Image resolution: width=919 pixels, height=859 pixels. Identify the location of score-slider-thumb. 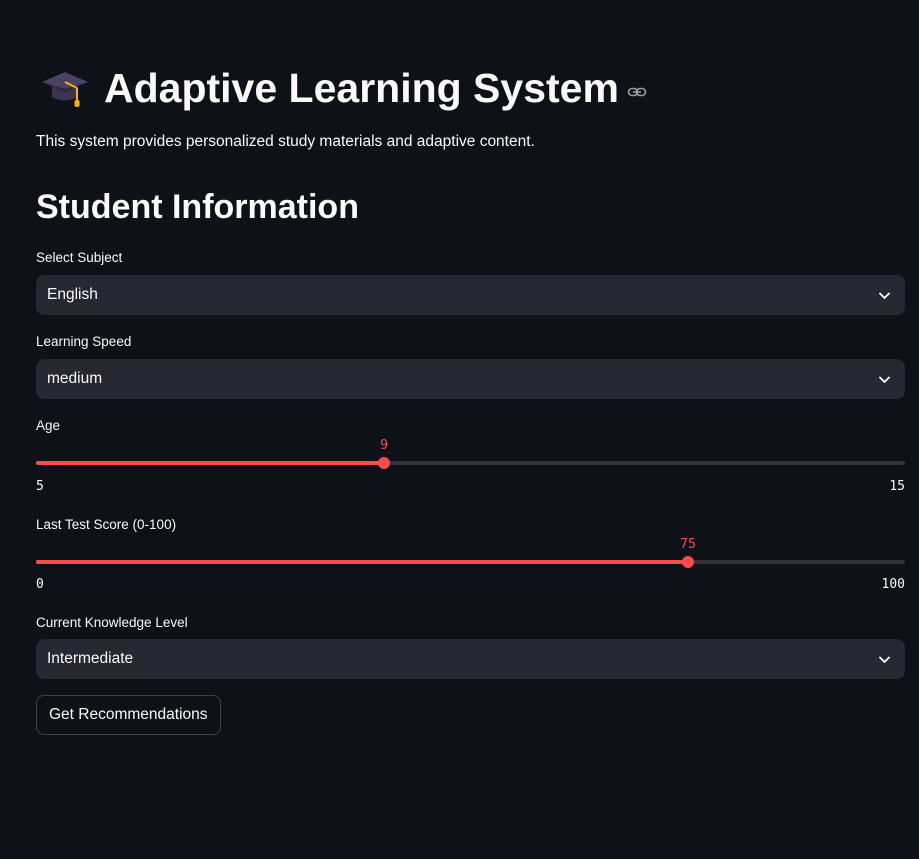
(688, 562).